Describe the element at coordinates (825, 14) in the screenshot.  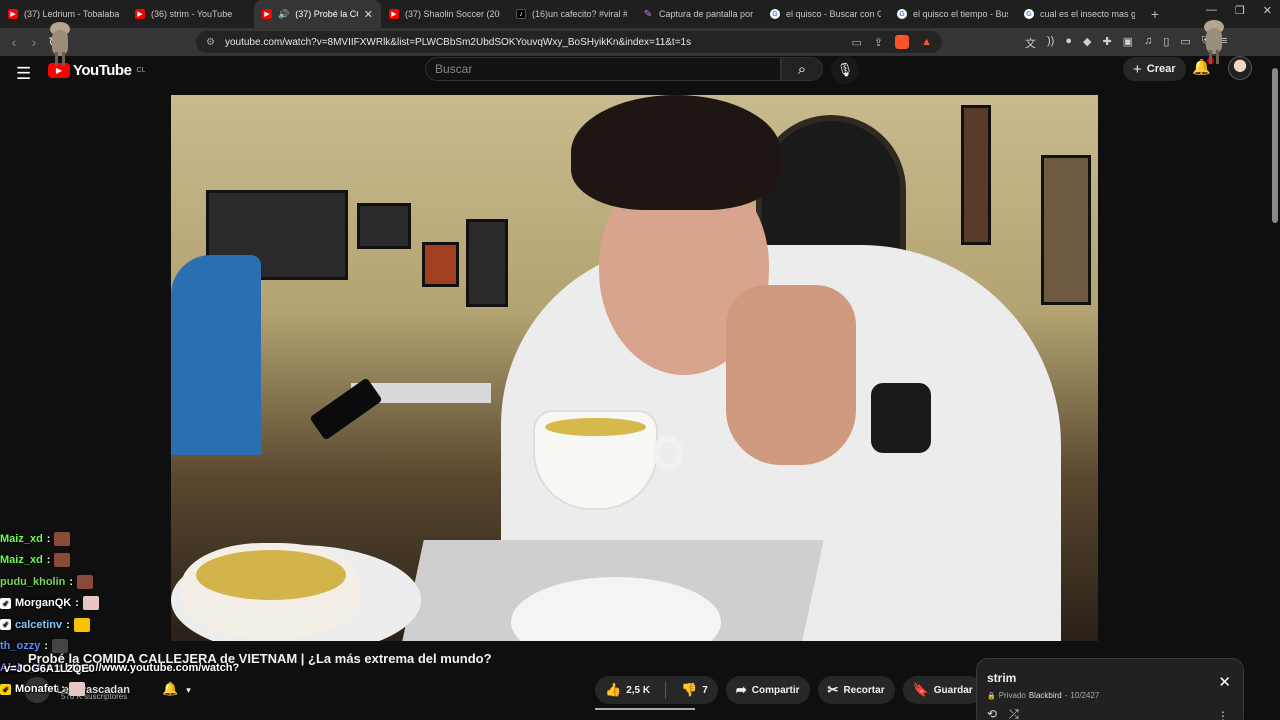
I see `browser-tab: Gel quisco - Buscar con Goo` at that location.